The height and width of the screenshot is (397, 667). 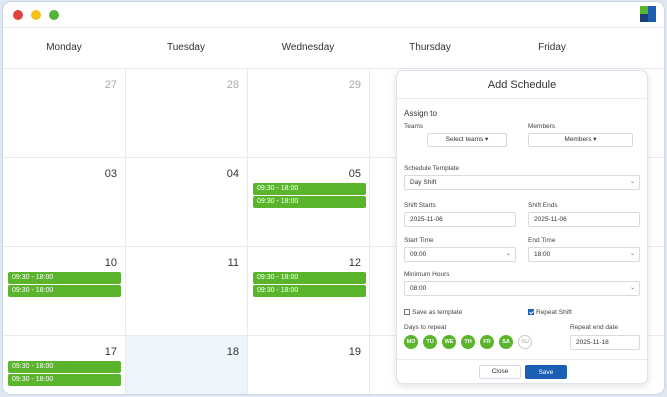 What do you see at coordinates (423, 182) in the screenshot?
I see `schedule-template-value: Day Shift` at bounding box center [423, 182].